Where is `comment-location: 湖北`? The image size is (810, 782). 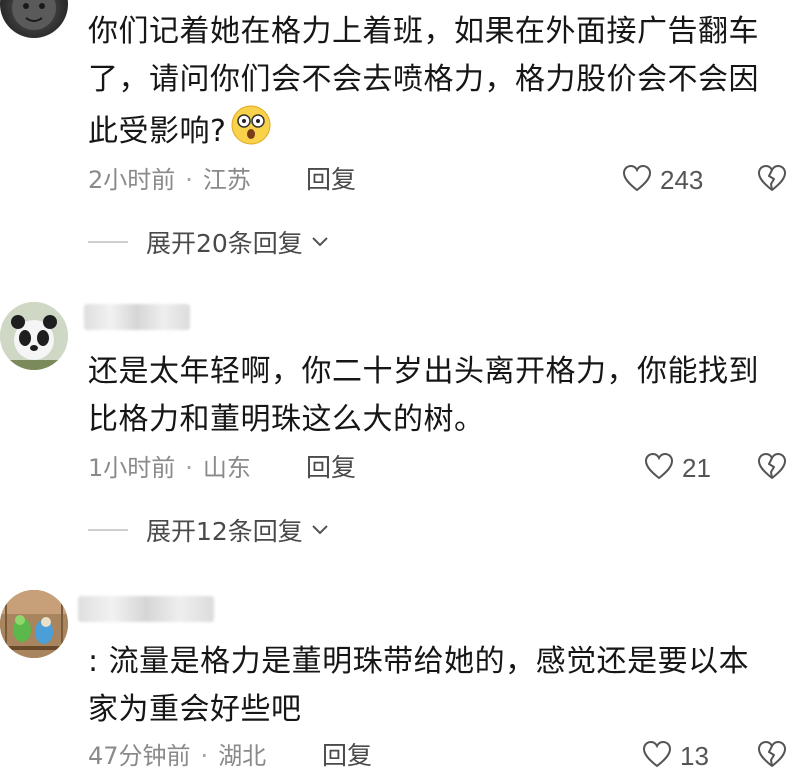
comment-location: 湖北 is located at coordinates (242, 756).